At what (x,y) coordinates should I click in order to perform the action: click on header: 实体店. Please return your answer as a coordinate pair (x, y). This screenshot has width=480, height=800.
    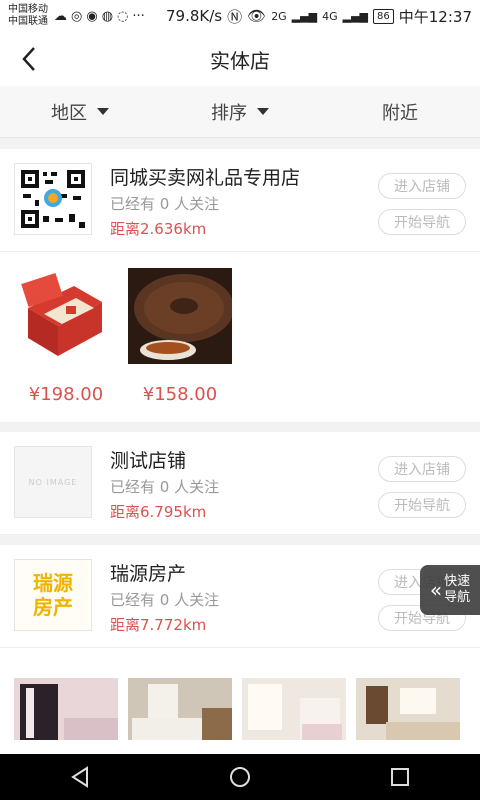
    Looking at the image, I should click on (240, 59).